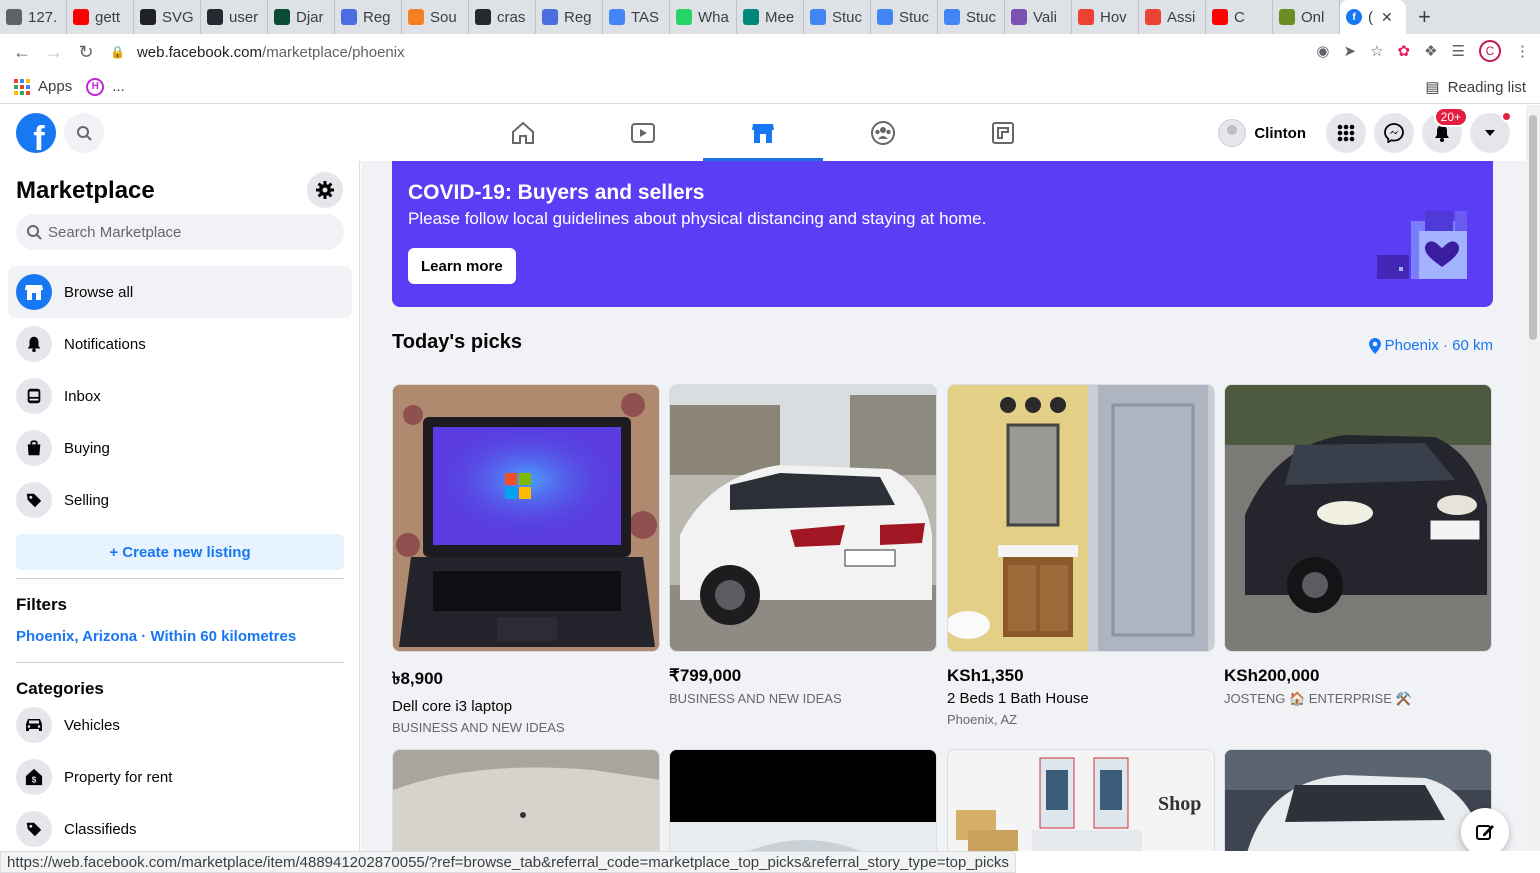  What do you see at coordinates (1038, 17) in the screenshot?
I see `browser-tab: Vali` at bounding box center [1038, 17].